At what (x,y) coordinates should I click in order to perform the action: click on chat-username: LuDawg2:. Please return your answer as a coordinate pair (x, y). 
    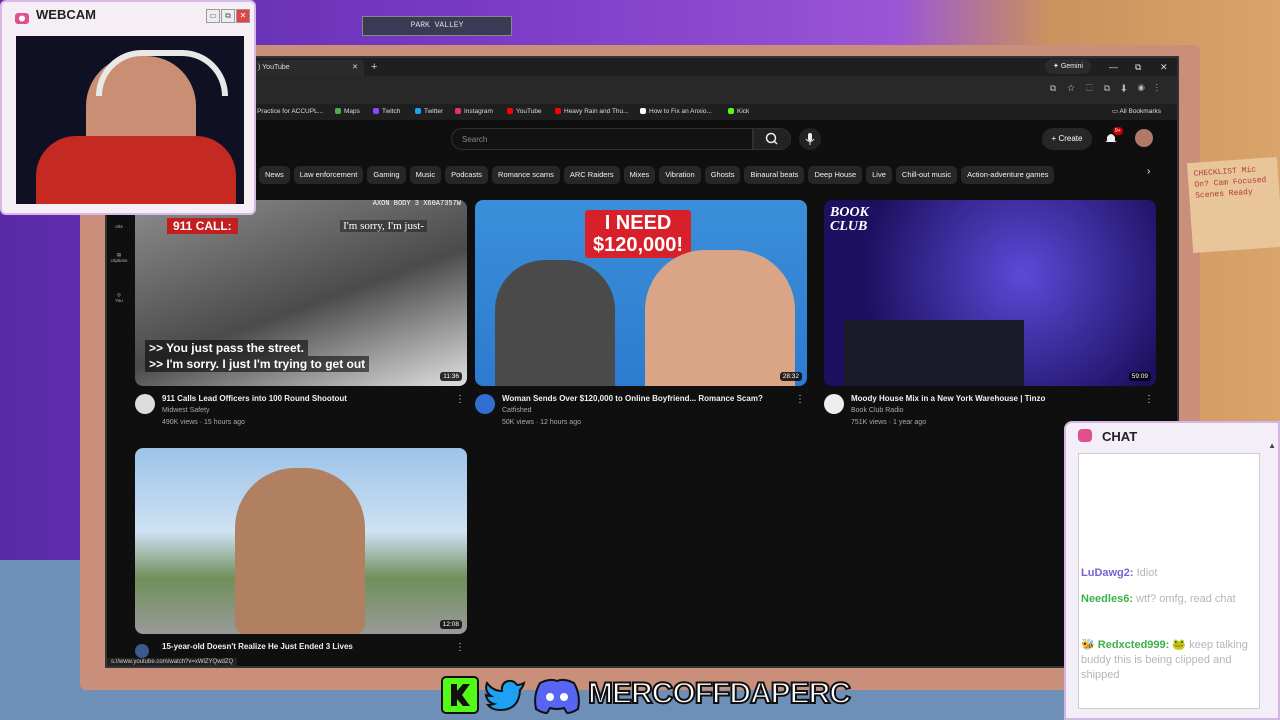
    Looking at the image, I should click on (1107, 573).